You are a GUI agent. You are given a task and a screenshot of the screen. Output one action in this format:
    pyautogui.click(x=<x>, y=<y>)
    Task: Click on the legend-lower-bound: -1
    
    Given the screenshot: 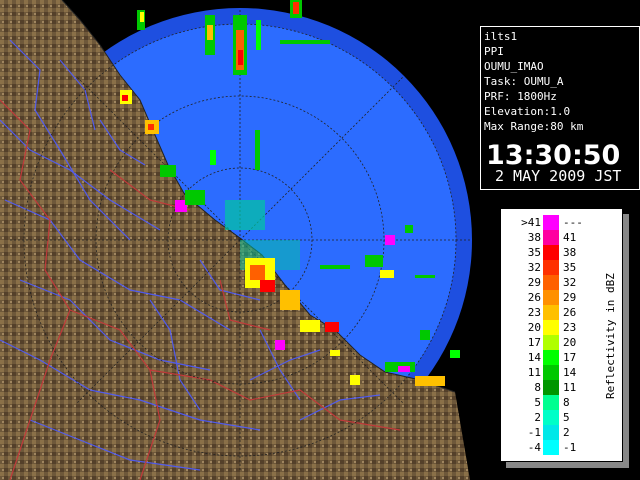 What is the action you would take?
    pyautogui.click(x=534, y=432)
    